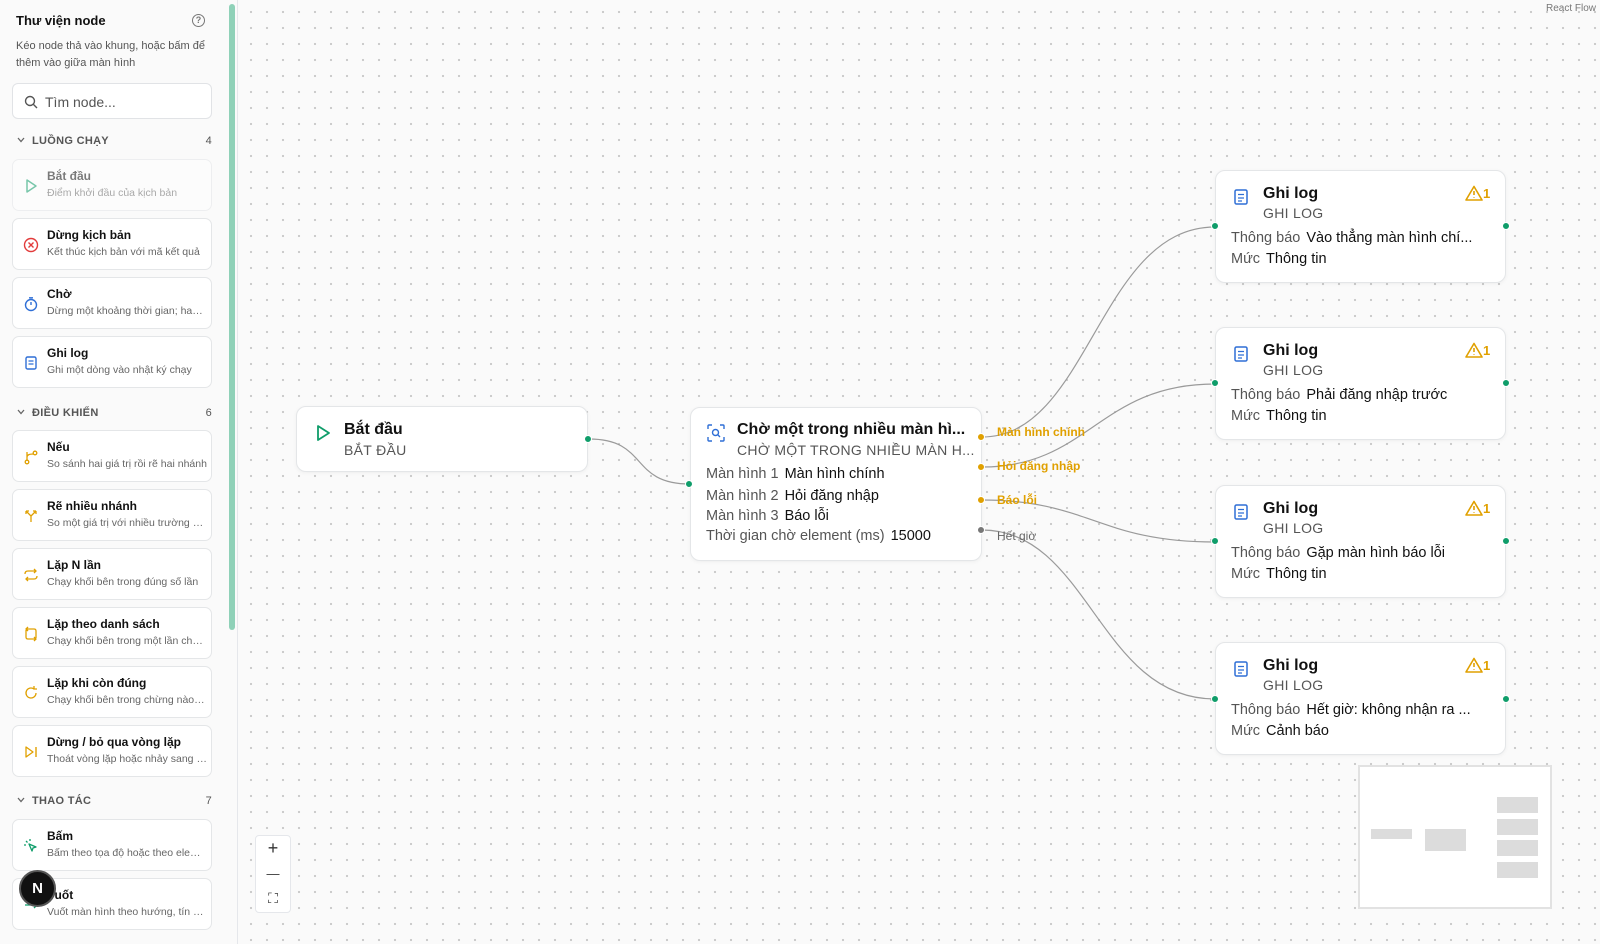 The width and height of the screenshot is (1600, 944). I want to click on output-handle-timeout, so click(981, 530).